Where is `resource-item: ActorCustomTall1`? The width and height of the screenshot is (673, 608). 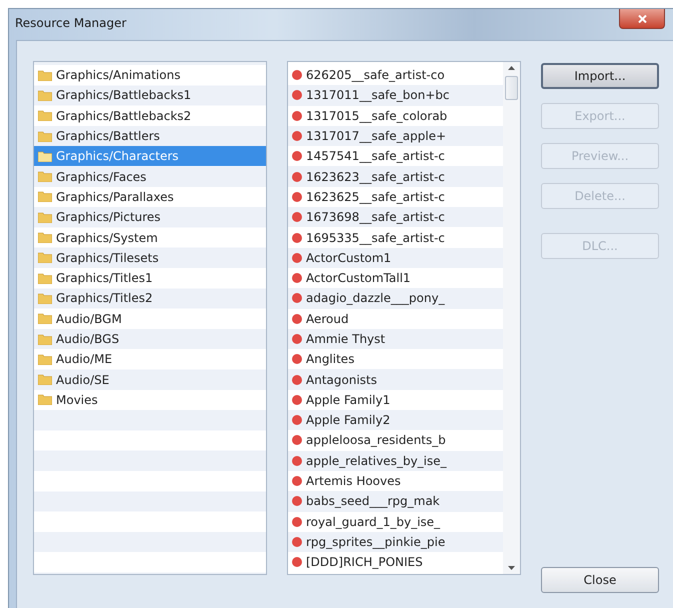 resource-item: ActorCustomTall1 is located at coordinates (395, 278).